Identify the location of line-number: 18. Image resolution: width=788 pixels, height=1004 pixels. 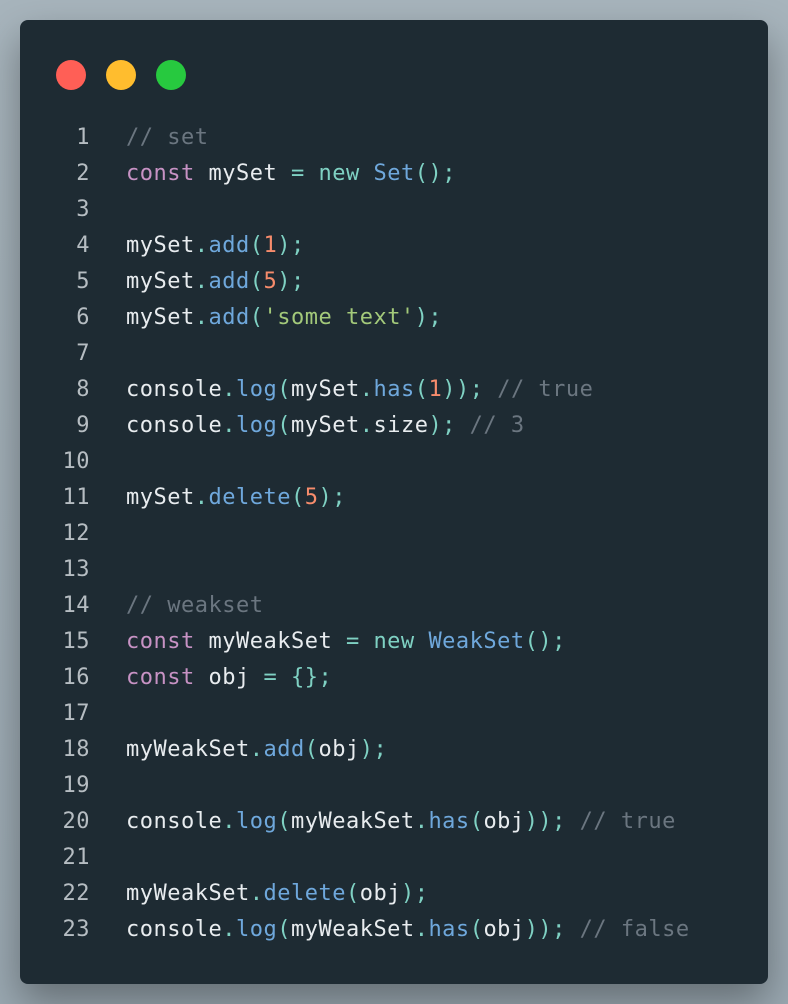
(76, 749).